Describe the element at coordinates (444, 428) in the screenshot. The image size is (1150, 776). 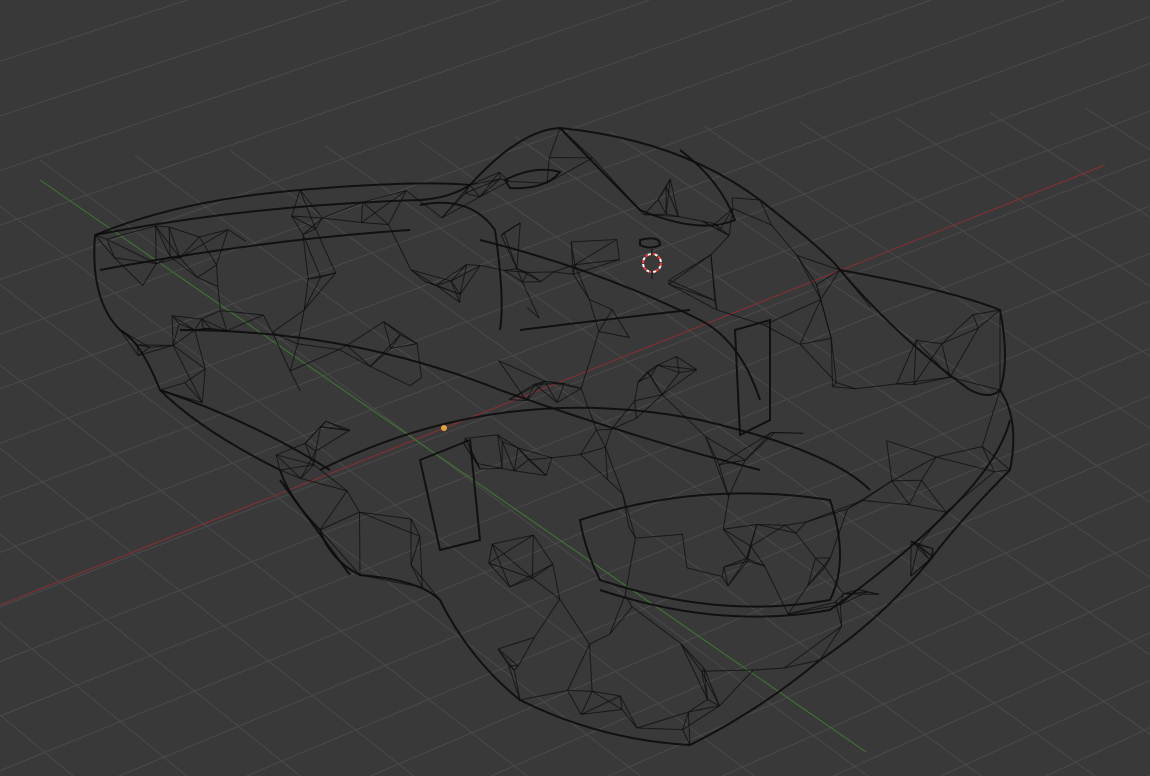
I see `object-origin-icon` at that location.